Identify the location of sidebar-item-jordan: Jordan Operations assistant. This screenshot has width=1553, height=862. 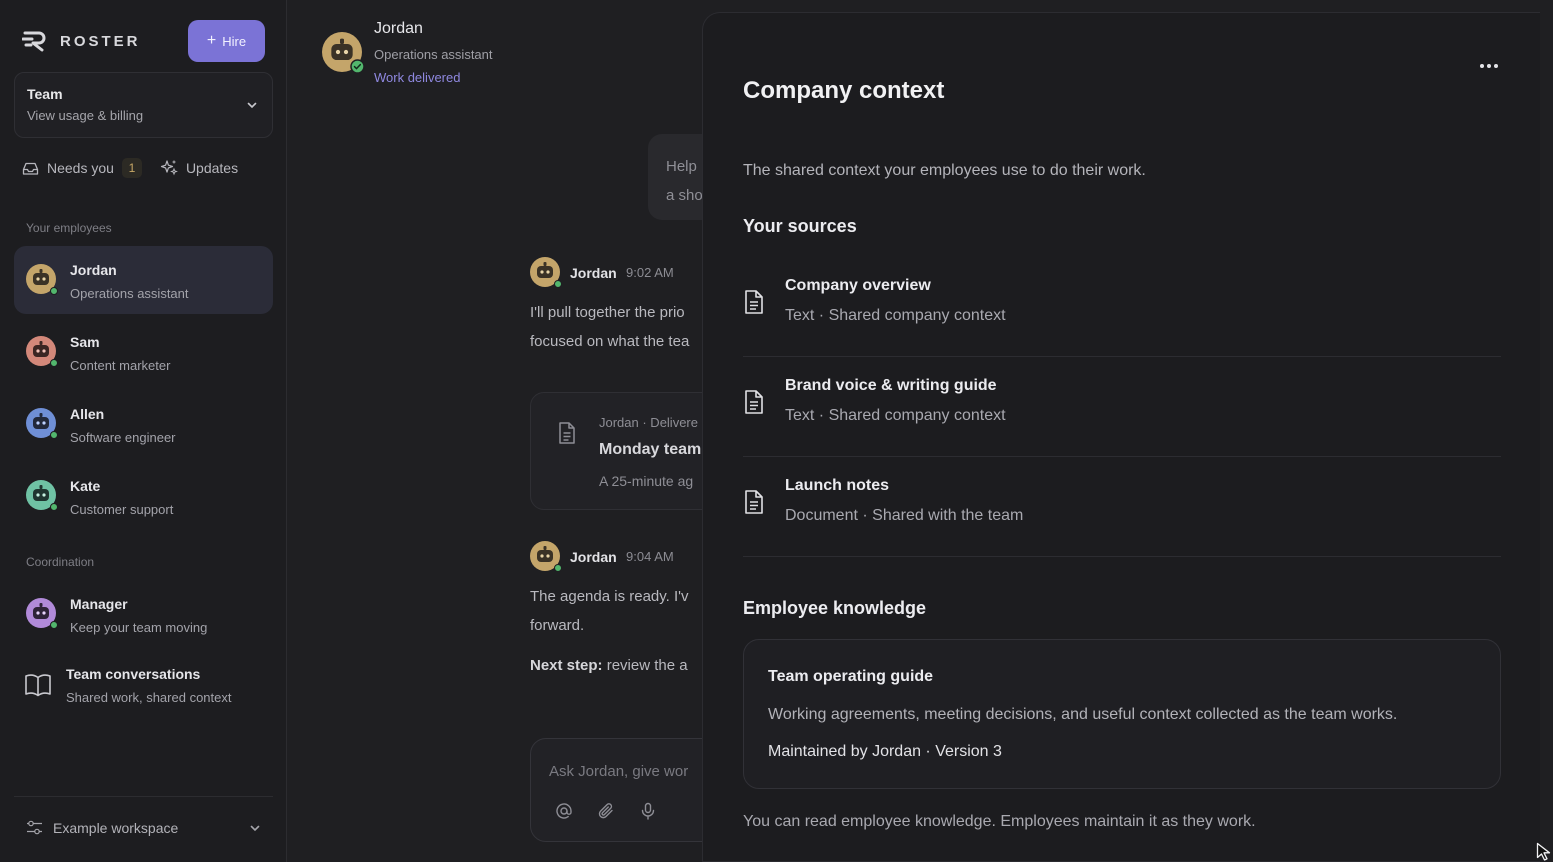
(143, 280).